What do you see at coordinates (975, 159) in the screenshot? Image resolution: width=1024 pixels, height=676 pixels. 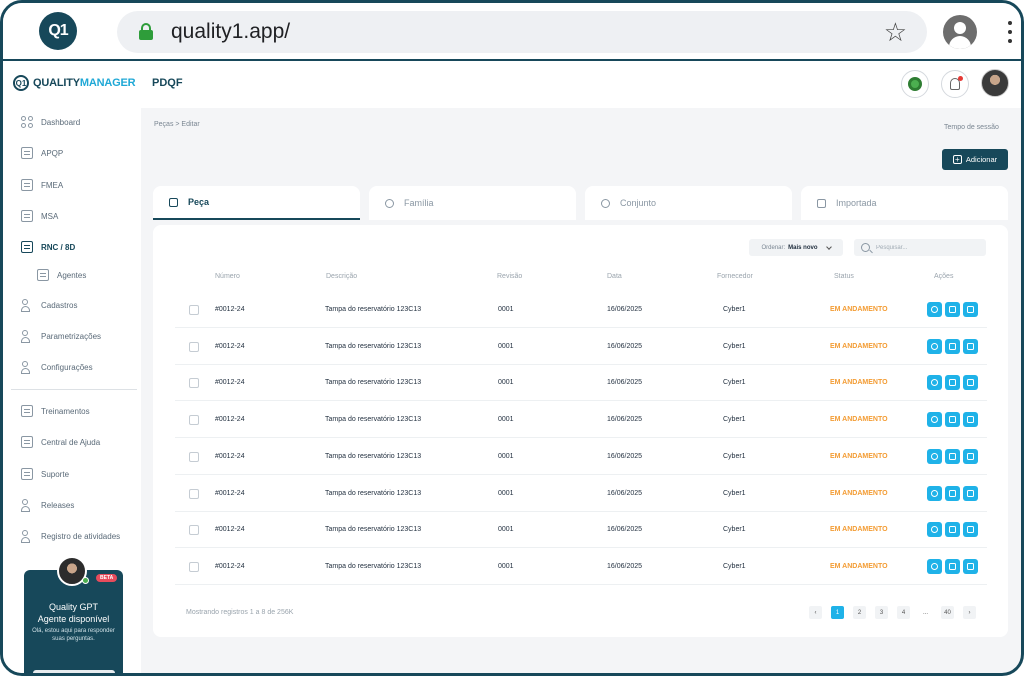 I see `add-button: + Adicionar` at bounding box center [975, 159].